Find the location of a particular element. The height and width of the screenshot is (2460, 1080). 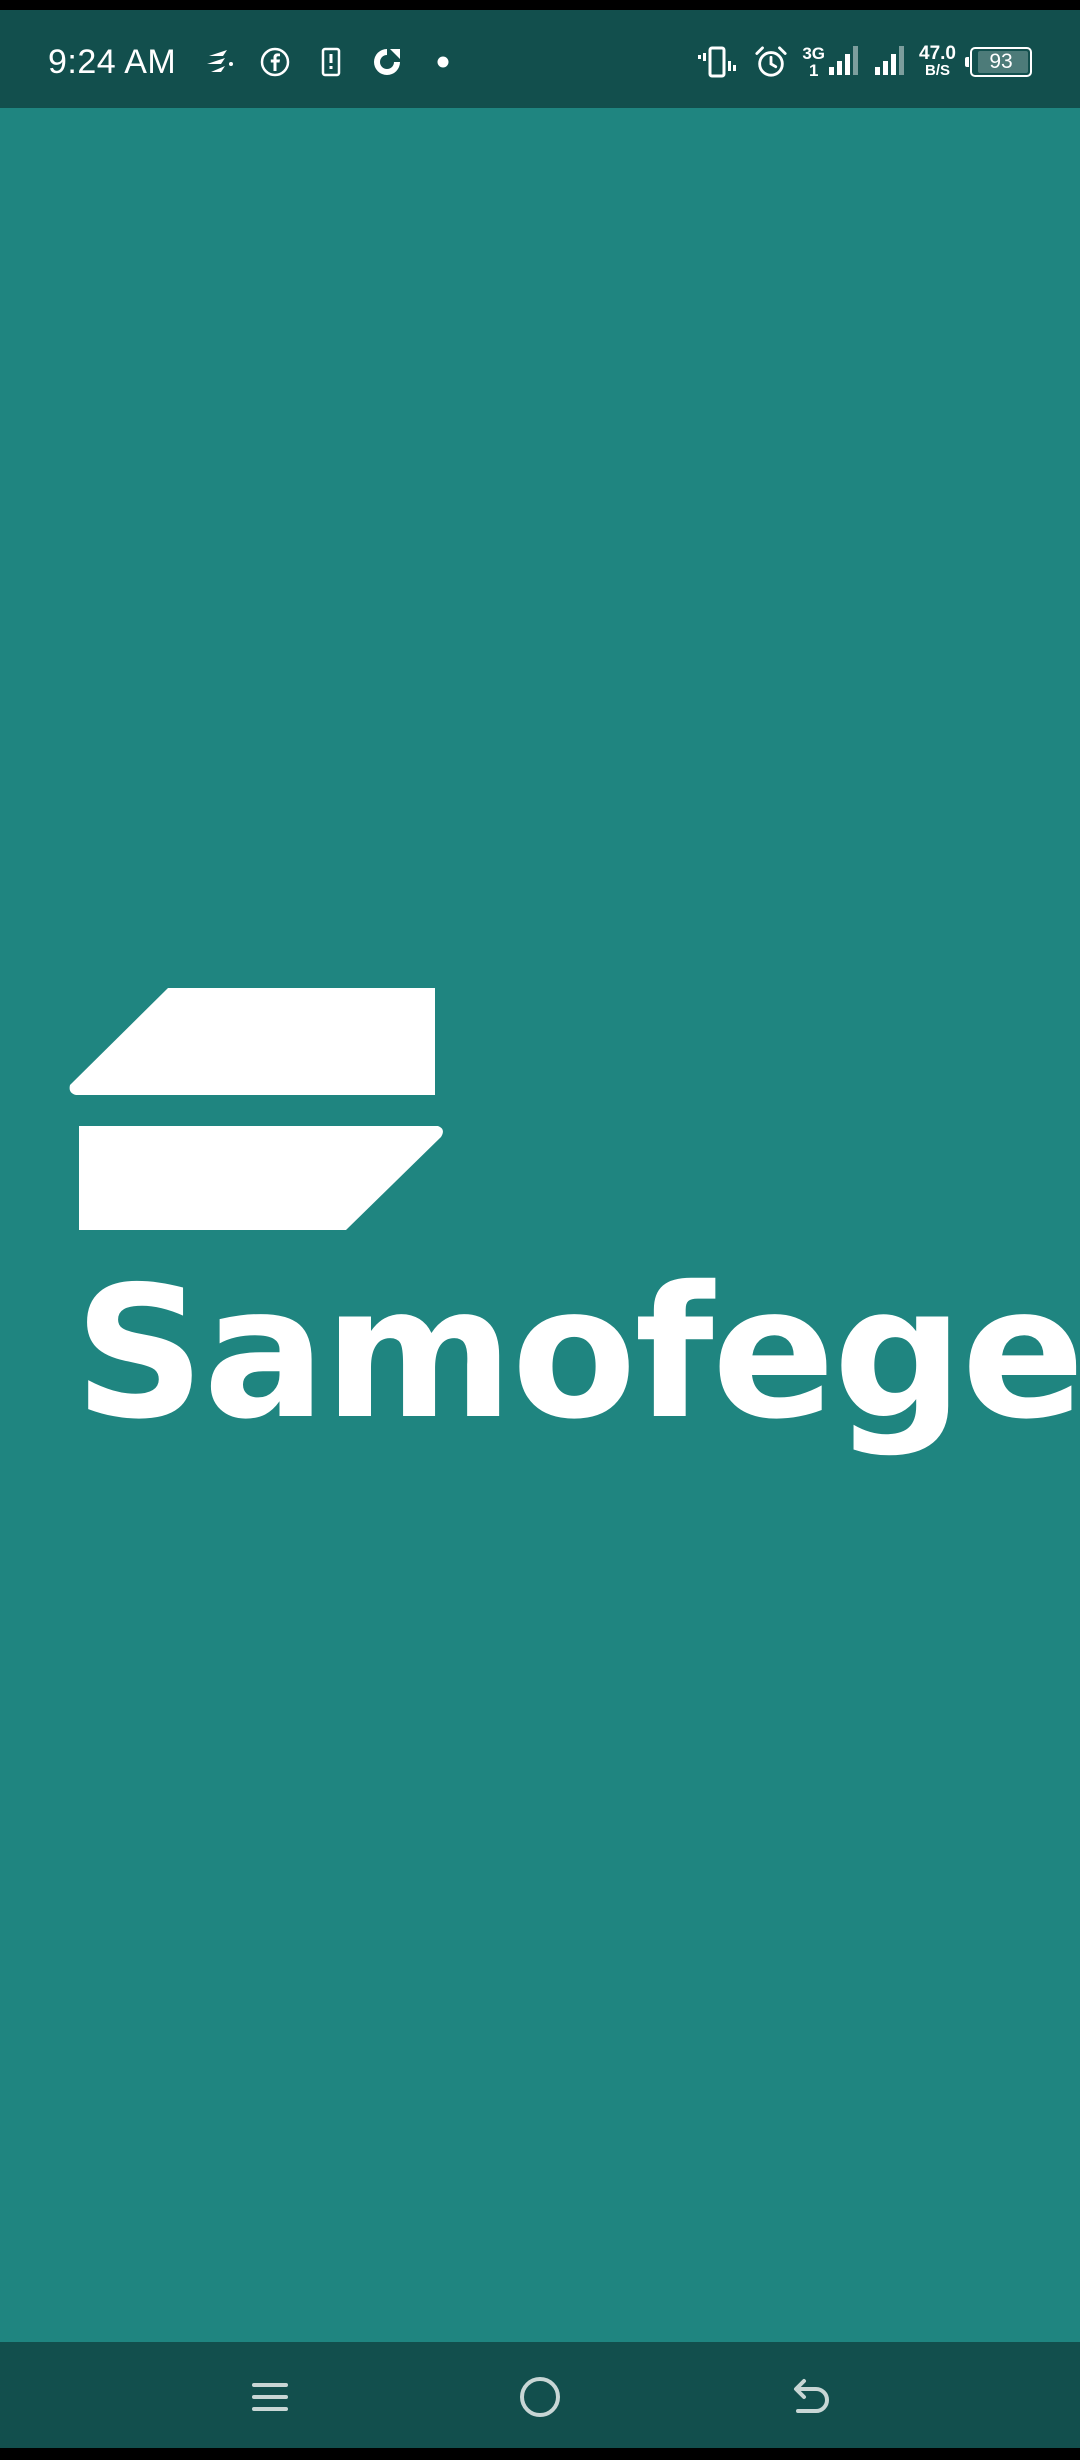

mobile-signal-1: 3G 1 is located at coordinates (830, 62).